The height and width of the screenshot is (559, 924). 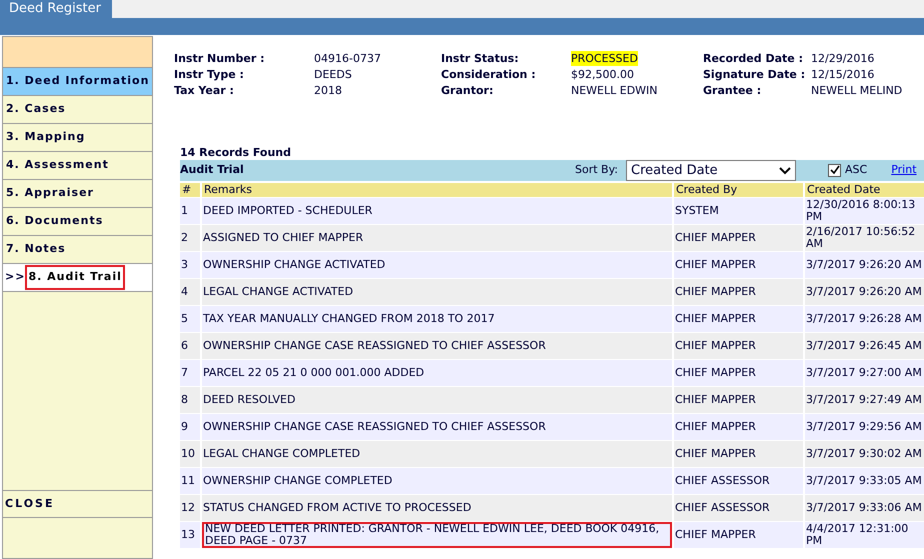 What do you see at coordinates (184, 292) in the screenshot?
I see `table-cell: 4` at bounding box center [184, 292].